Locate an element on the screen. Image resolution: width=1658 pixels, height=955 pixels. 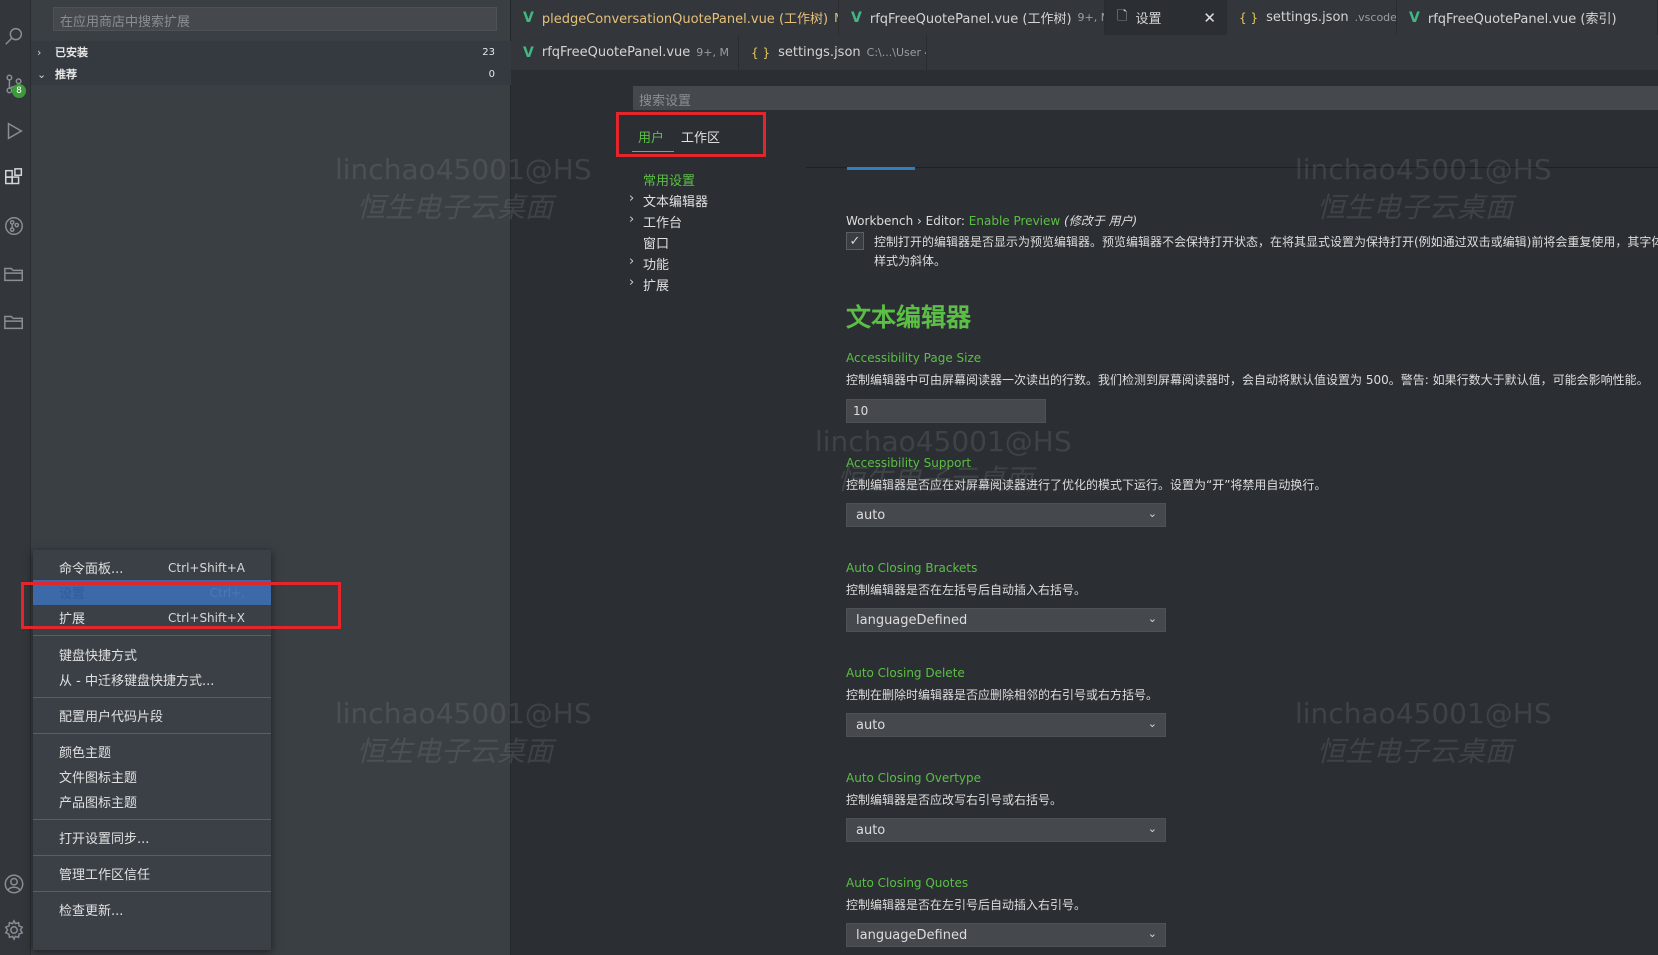
setting-title: Auto Closing Brackets is located at coordinates (912, 568).